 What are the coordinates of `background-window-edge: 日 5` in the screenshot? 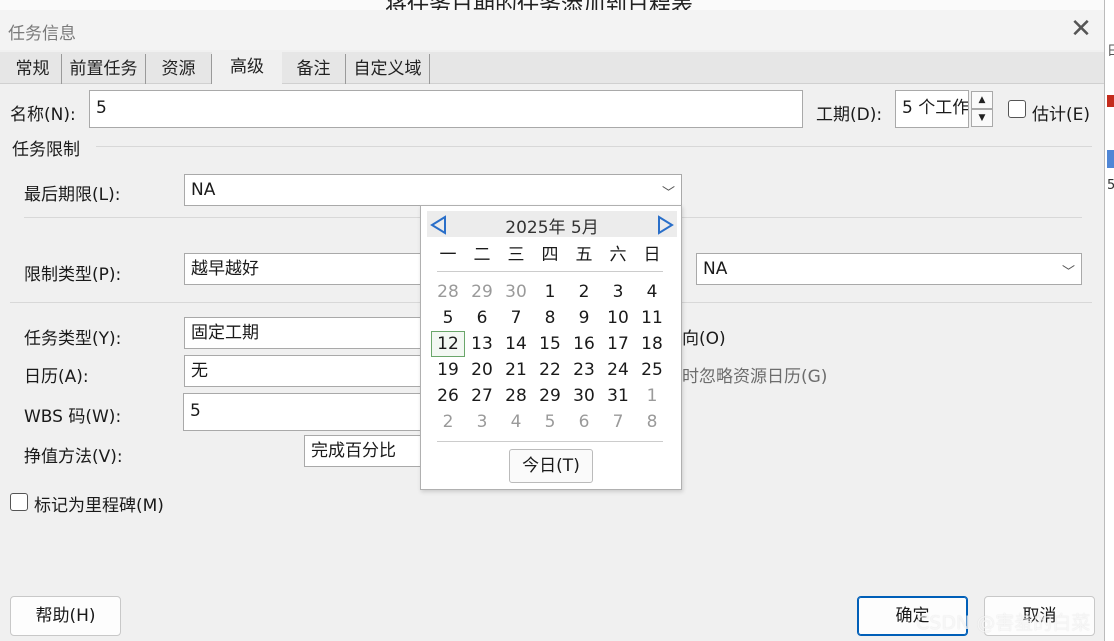 It's located at (1109, 320).